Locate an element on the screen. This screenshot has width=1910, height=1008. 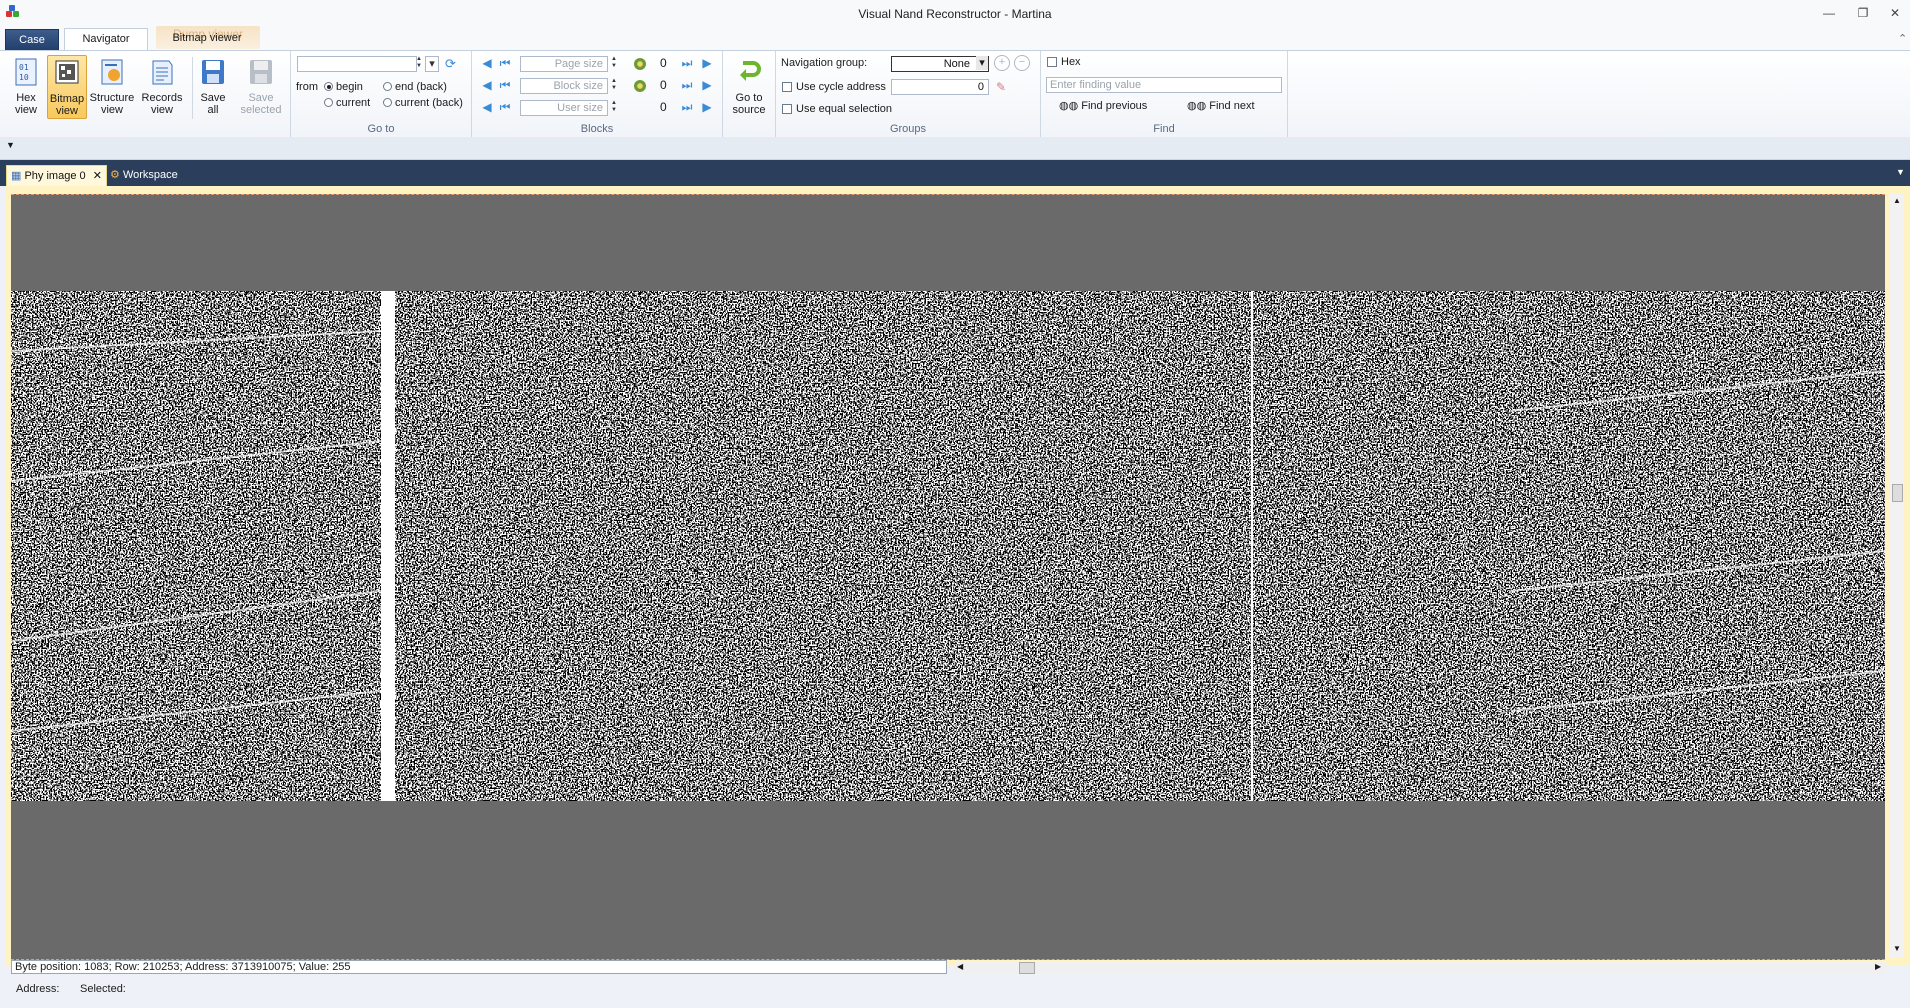
next-user-icon: ▶ is located at coordinates (707, 107).